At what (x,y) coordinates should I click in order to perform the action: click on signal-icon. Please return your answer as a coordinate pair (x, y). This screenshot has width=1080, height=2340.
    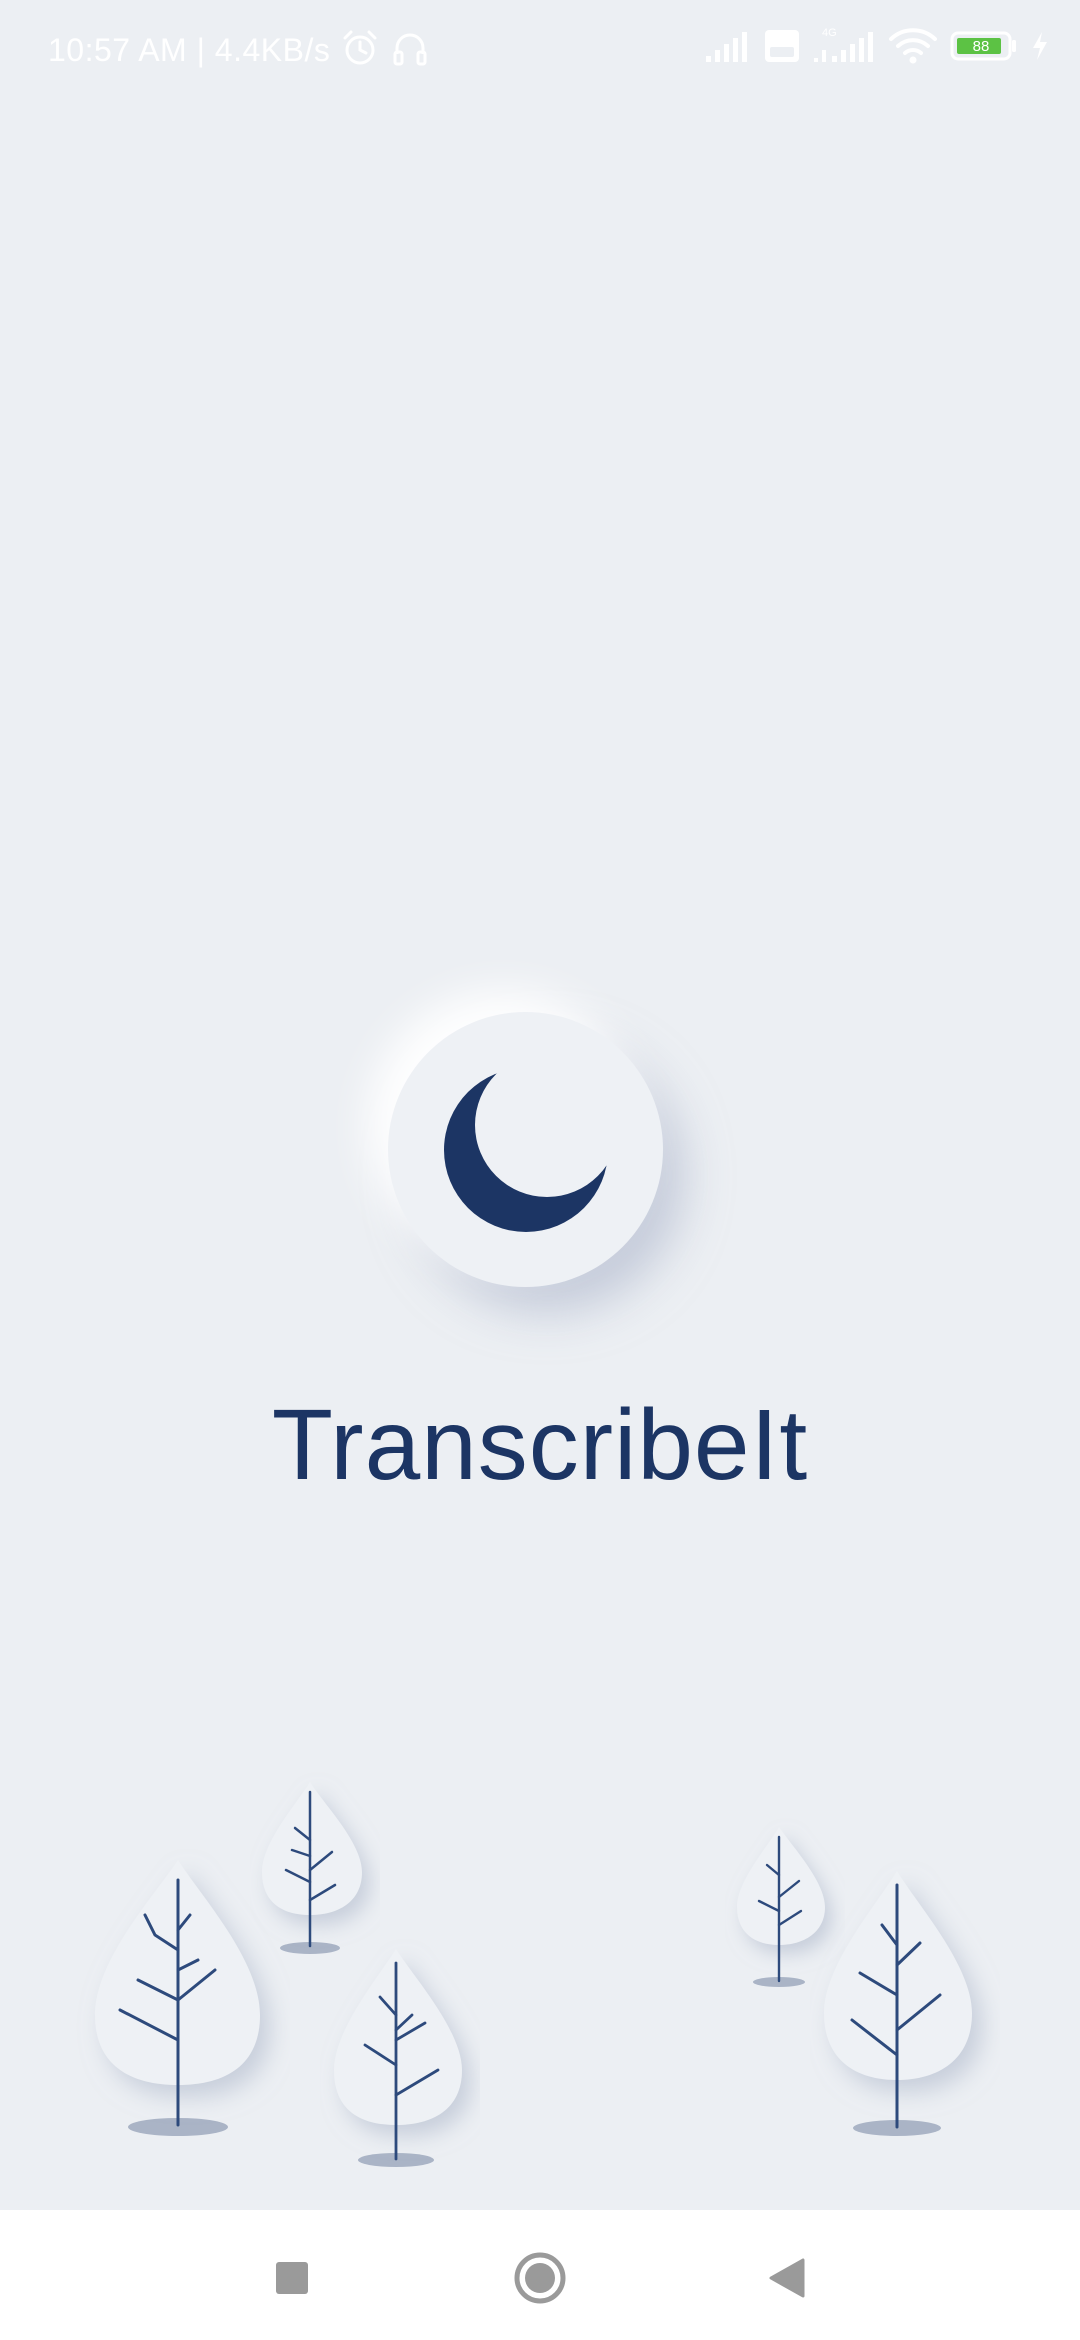
    Looking at the image, I should click on (728, 48).